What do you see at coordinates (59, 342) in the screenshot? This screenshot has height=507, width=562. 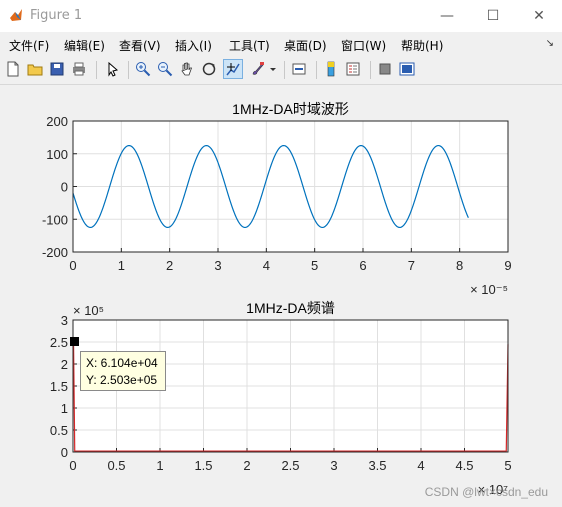 I see `y-tick-label: 2.5` at bounding box center [59, 342].